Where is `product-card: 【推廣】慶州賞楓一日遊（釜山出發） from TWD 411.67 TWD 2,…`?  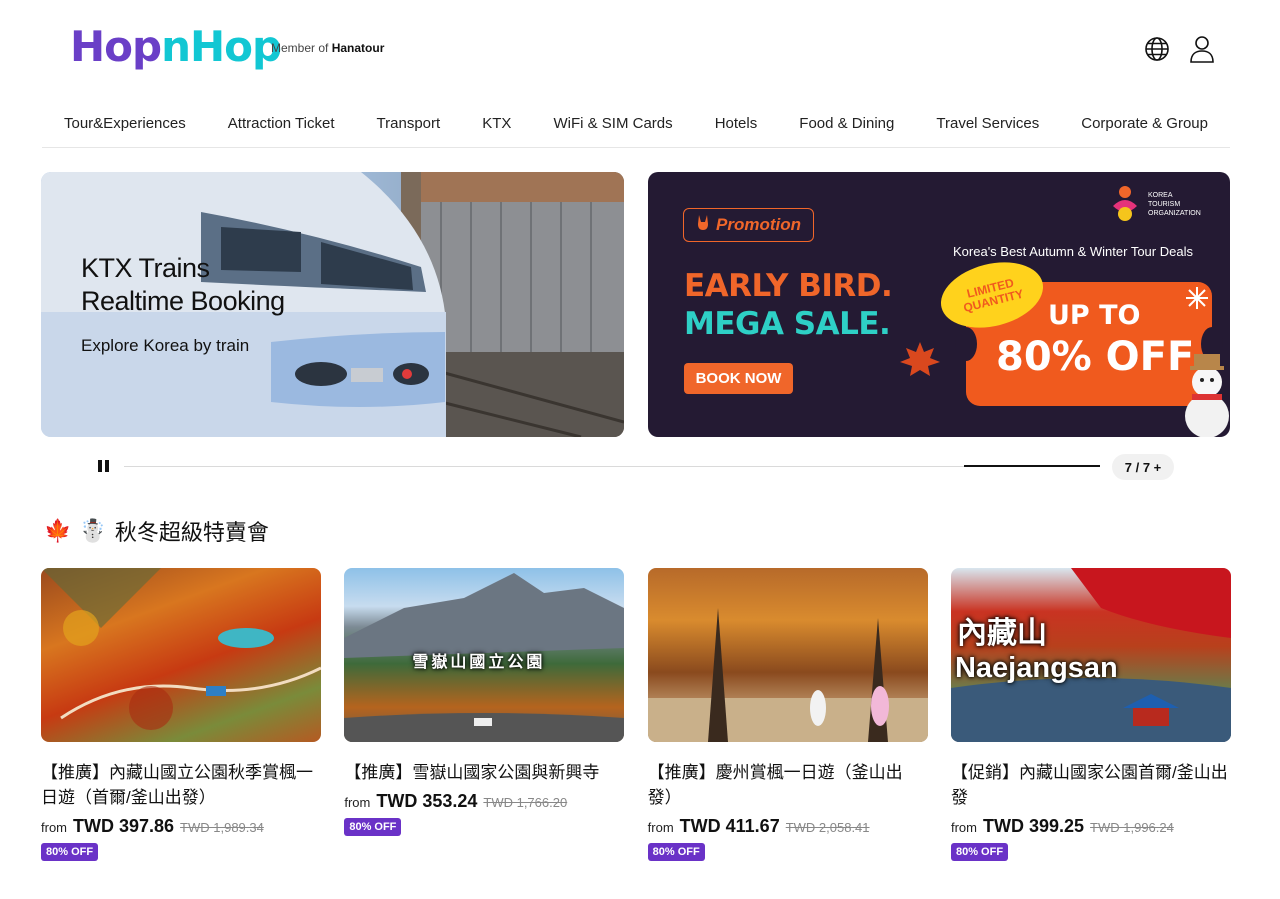 product-card: 【推廣】慶州賞楓一日遊（釜山出發） from TWD 411.67 TWD 2,… is located at coordinates (787, 714).